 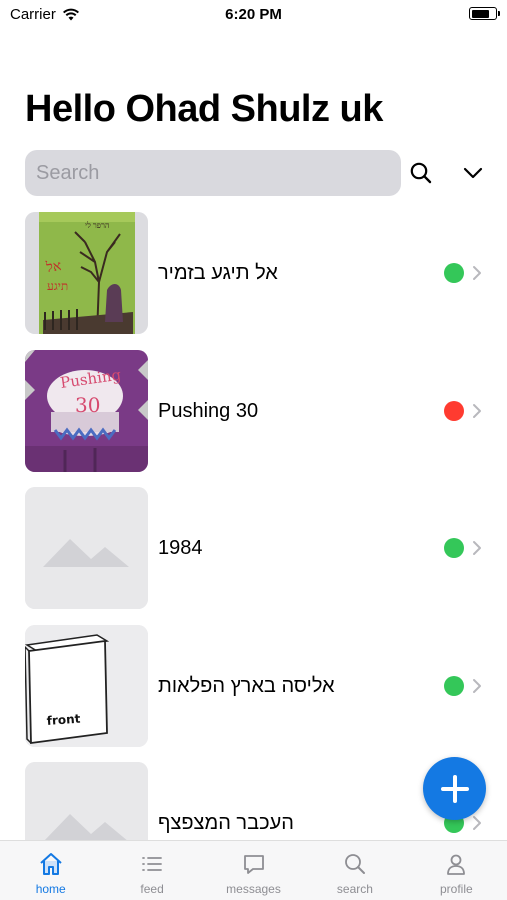 What do you see at coordinates (354, 889) in the screenshot?
I see `tab-label: search` at bounding box center [354, 889].